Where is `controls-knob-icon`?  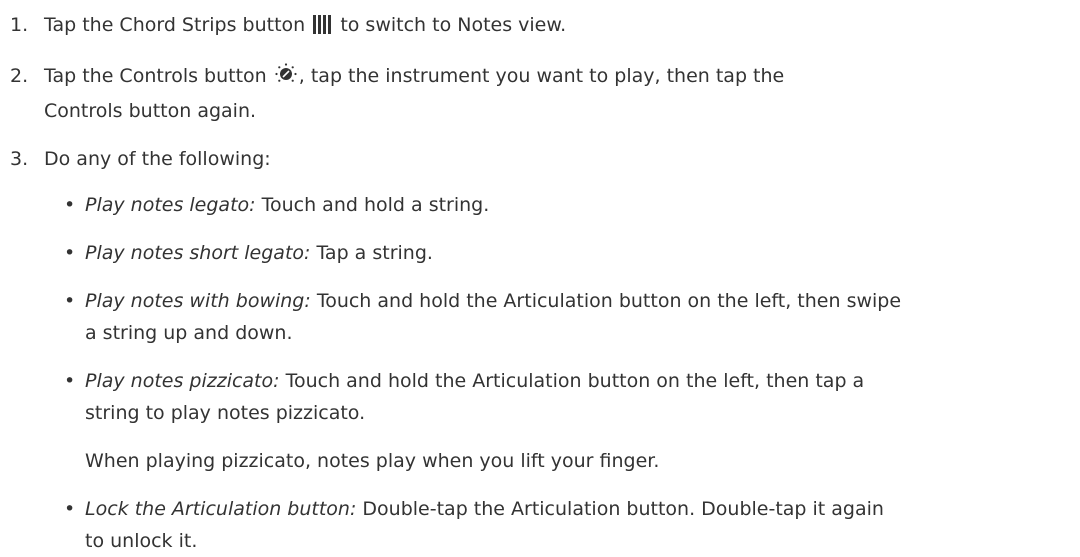
controls-knob-icon is located at coordinates (286, 79).